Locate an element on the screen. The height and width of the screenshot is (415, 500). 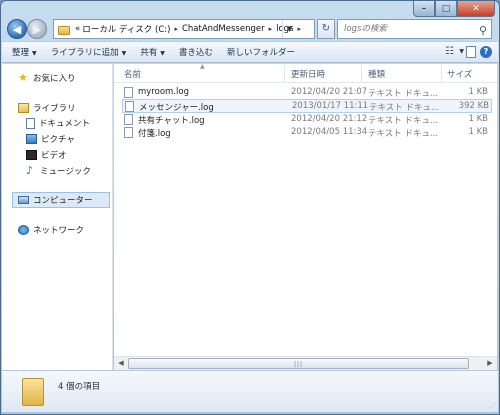
nav-music-label: ミュージック is located at coordinates (65, 171).